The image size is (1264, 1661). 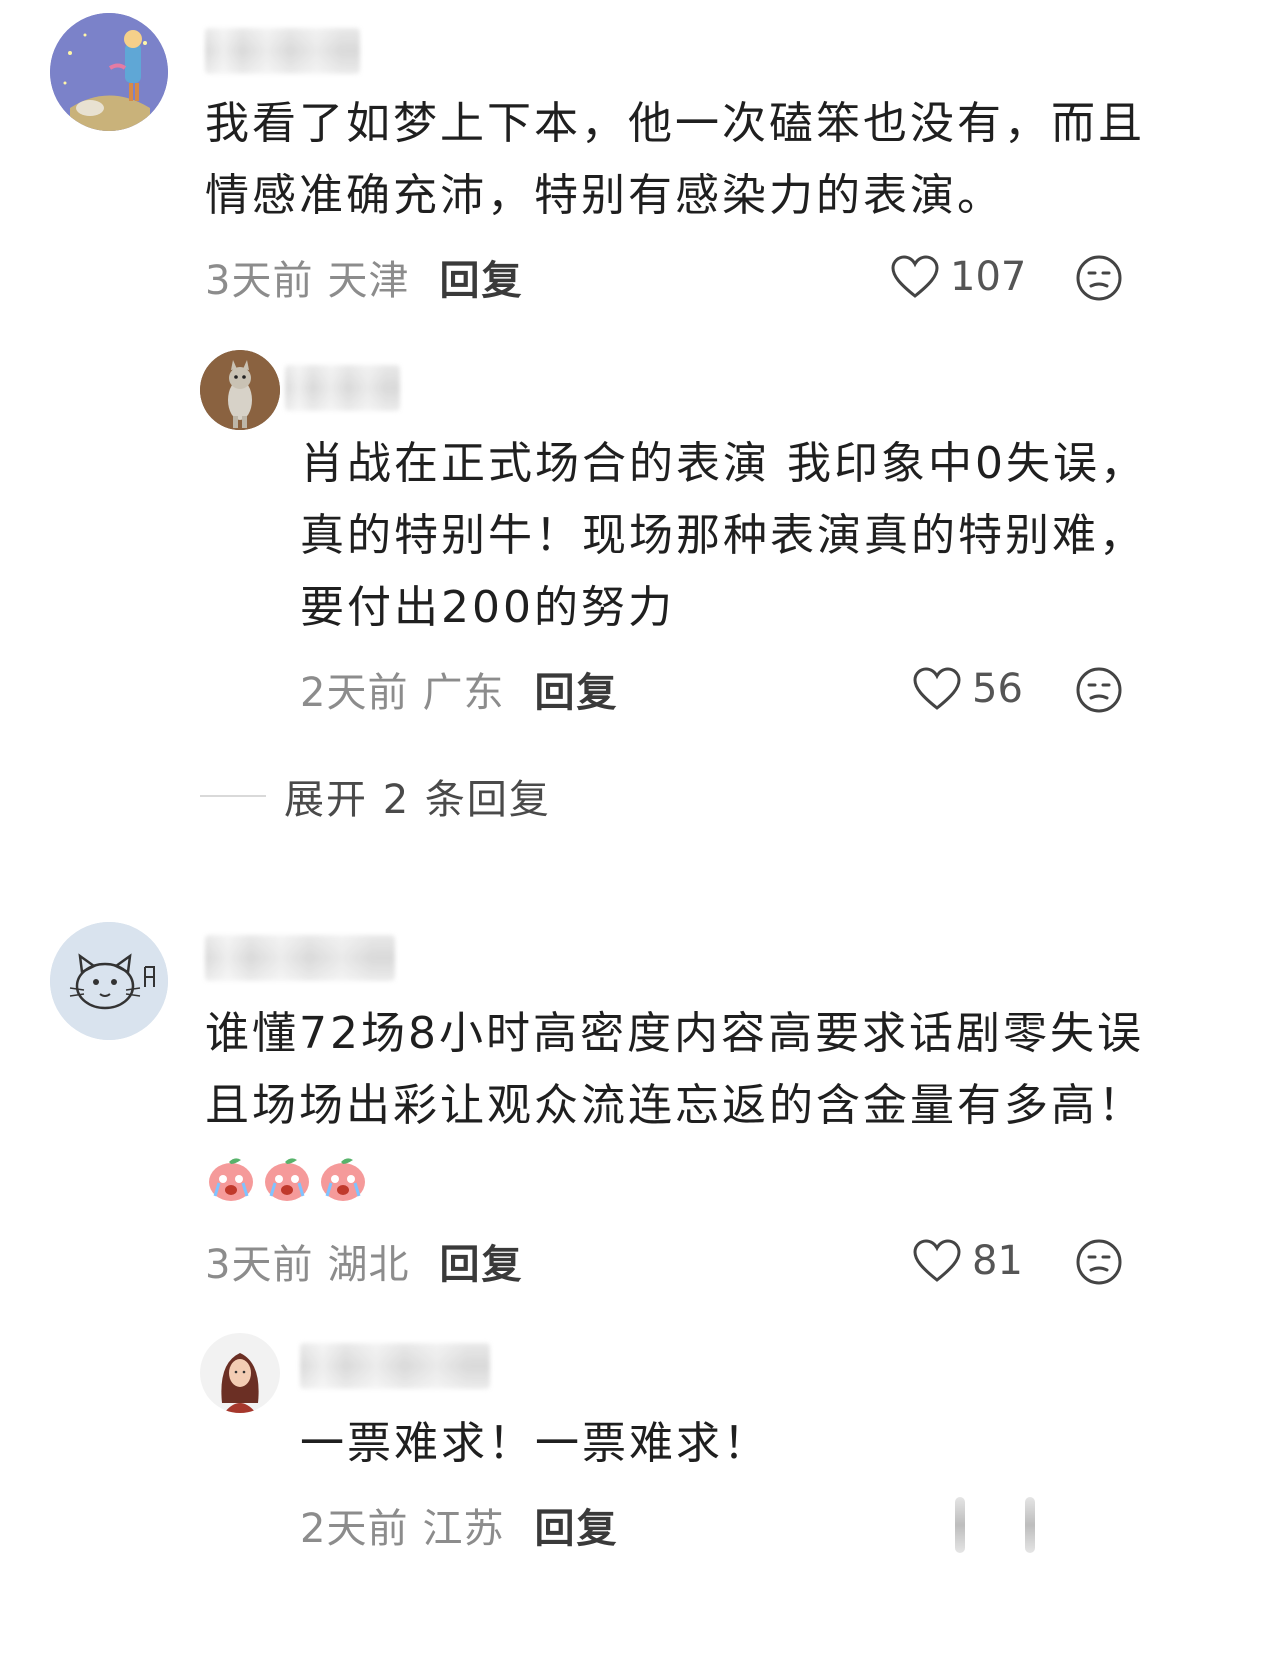 What do you see at coordinates (535, 1443) in the screenshot?
I see `comment-text-line: 一票难求！一票难求！` at bounding box center [535, 1443].